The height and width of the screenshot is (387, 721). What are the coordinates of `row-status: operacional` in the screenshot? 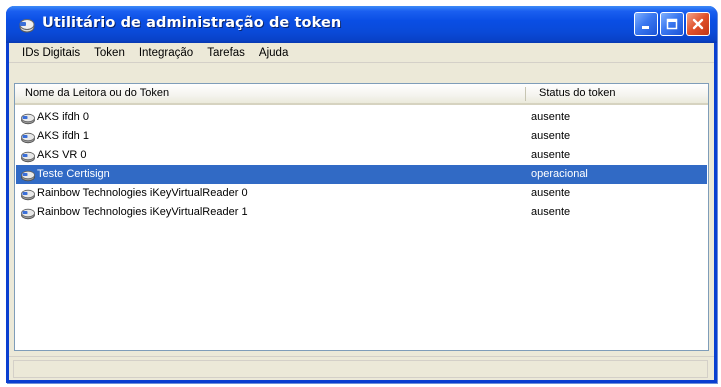 It's located at (559, 174).